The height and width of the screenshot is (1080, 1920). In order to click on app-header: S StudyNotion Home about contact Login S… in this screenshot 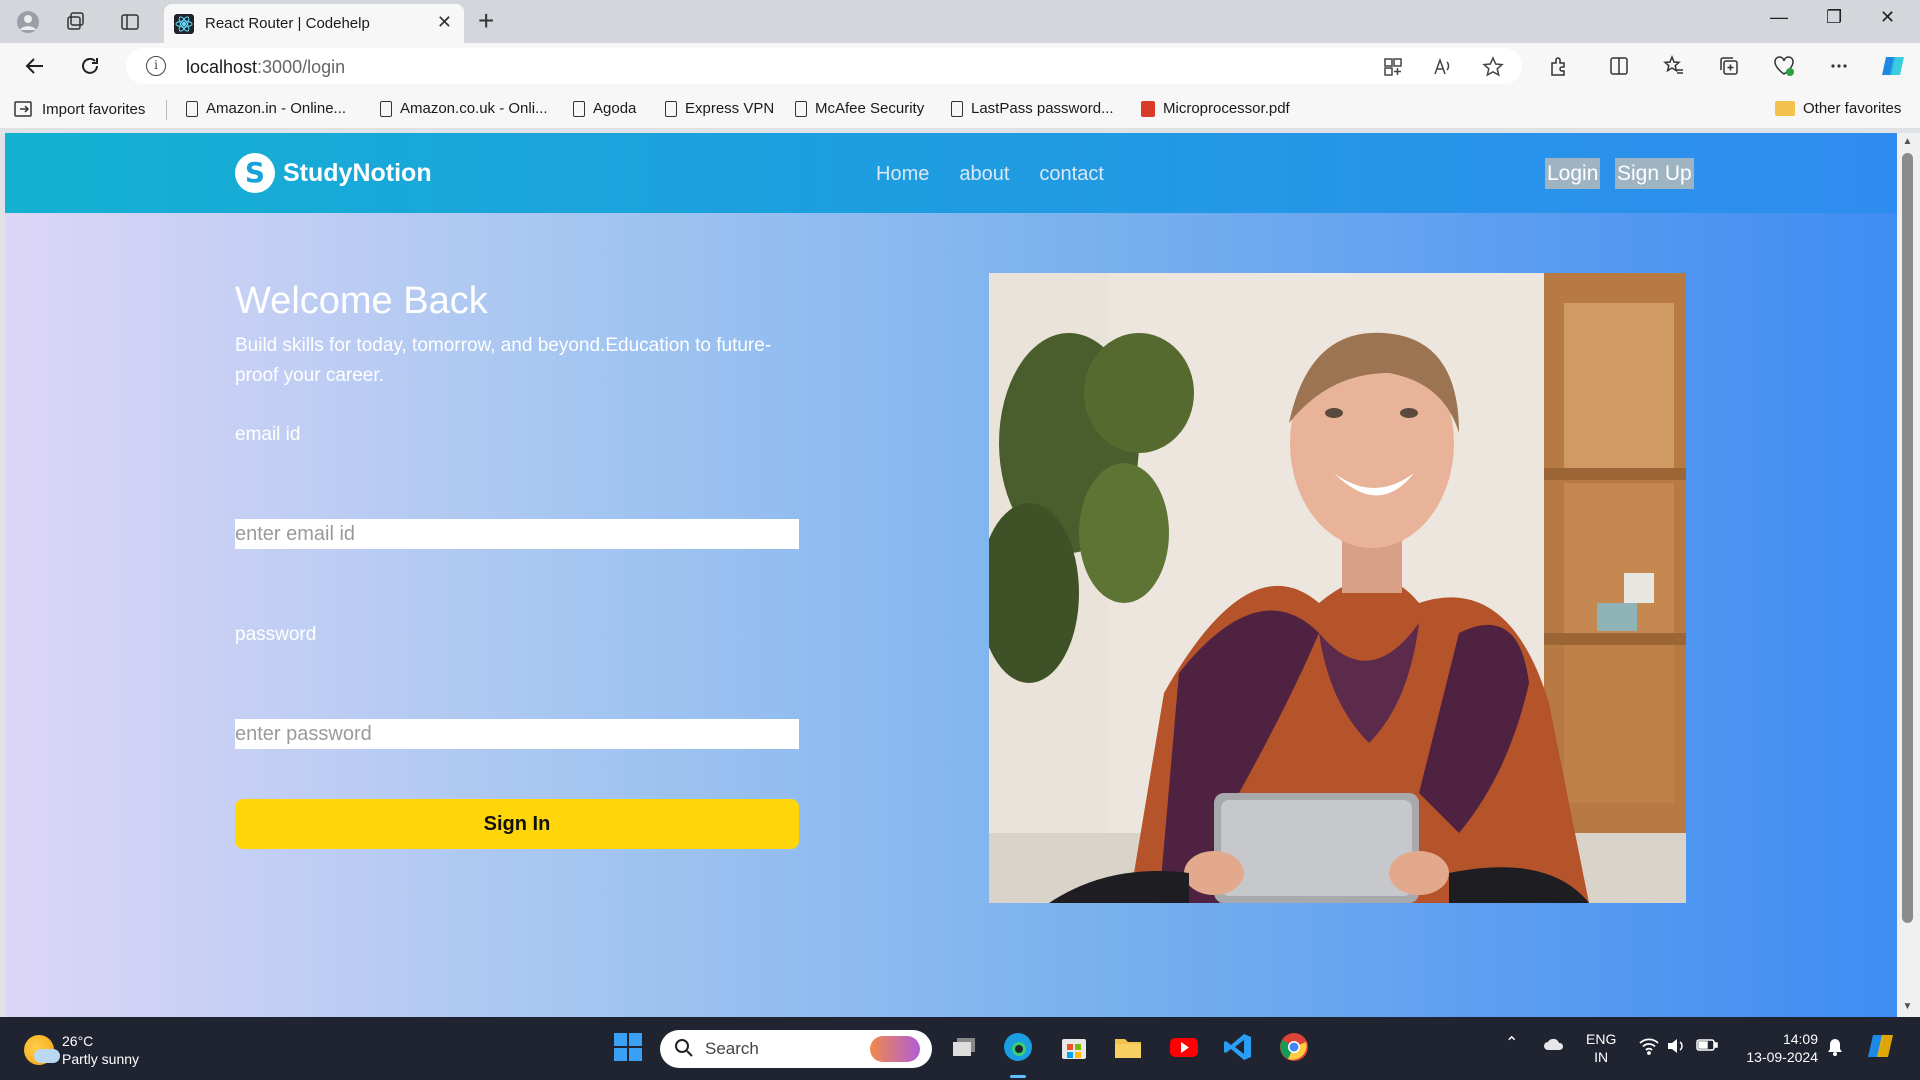, I will do `click(951, 173)`.